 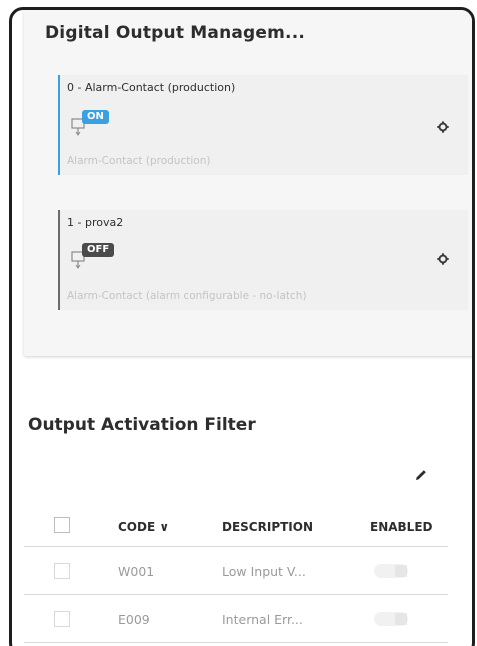 What do you see at coordinates (62, 525) in the screenshot?
I see `select-all-checkbox` at bounding box center [62, 525].